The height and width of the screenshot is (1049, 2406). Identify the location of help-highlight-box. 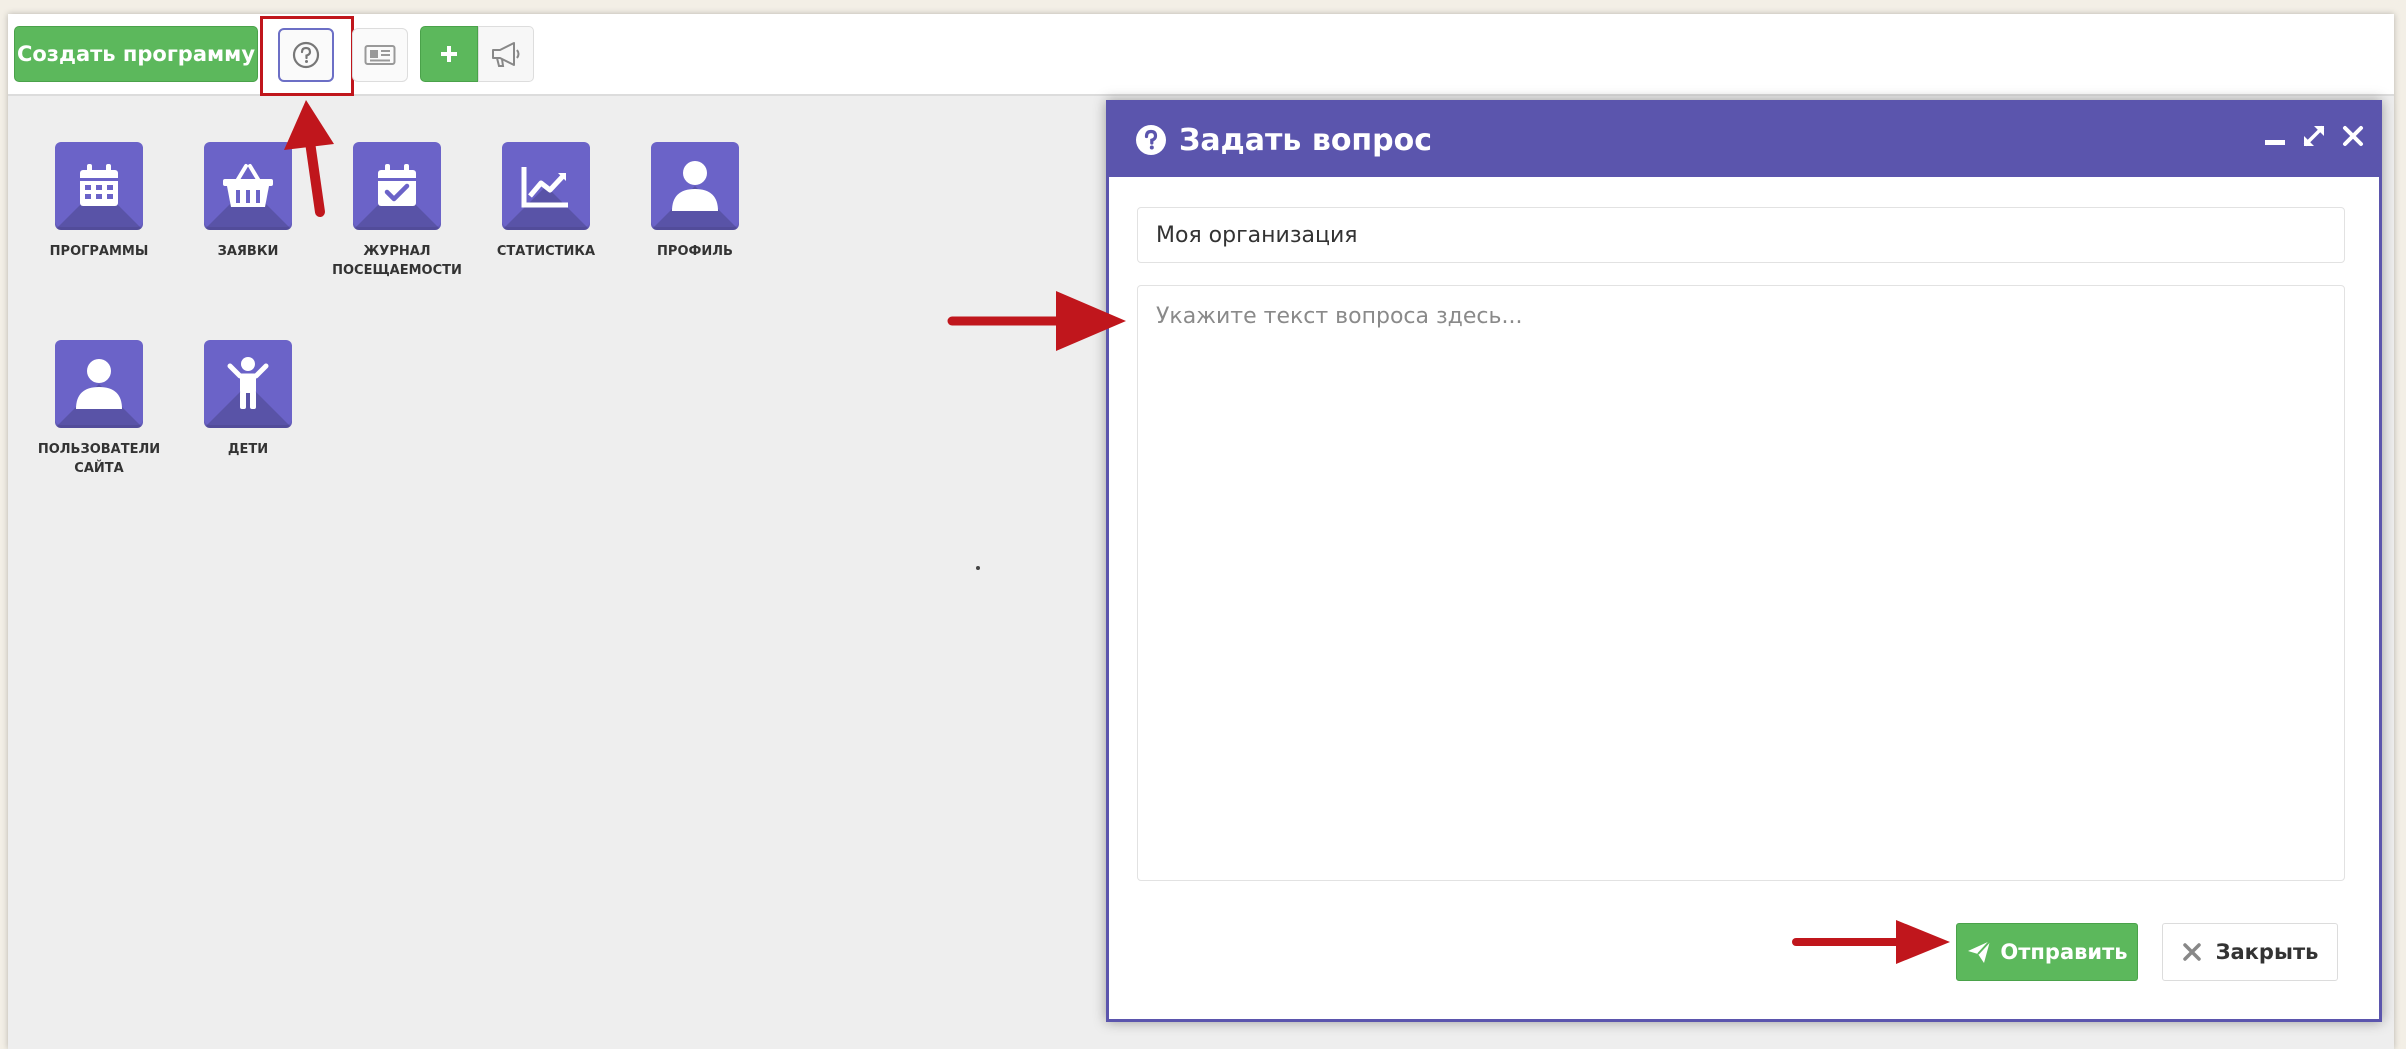
(307, 56).